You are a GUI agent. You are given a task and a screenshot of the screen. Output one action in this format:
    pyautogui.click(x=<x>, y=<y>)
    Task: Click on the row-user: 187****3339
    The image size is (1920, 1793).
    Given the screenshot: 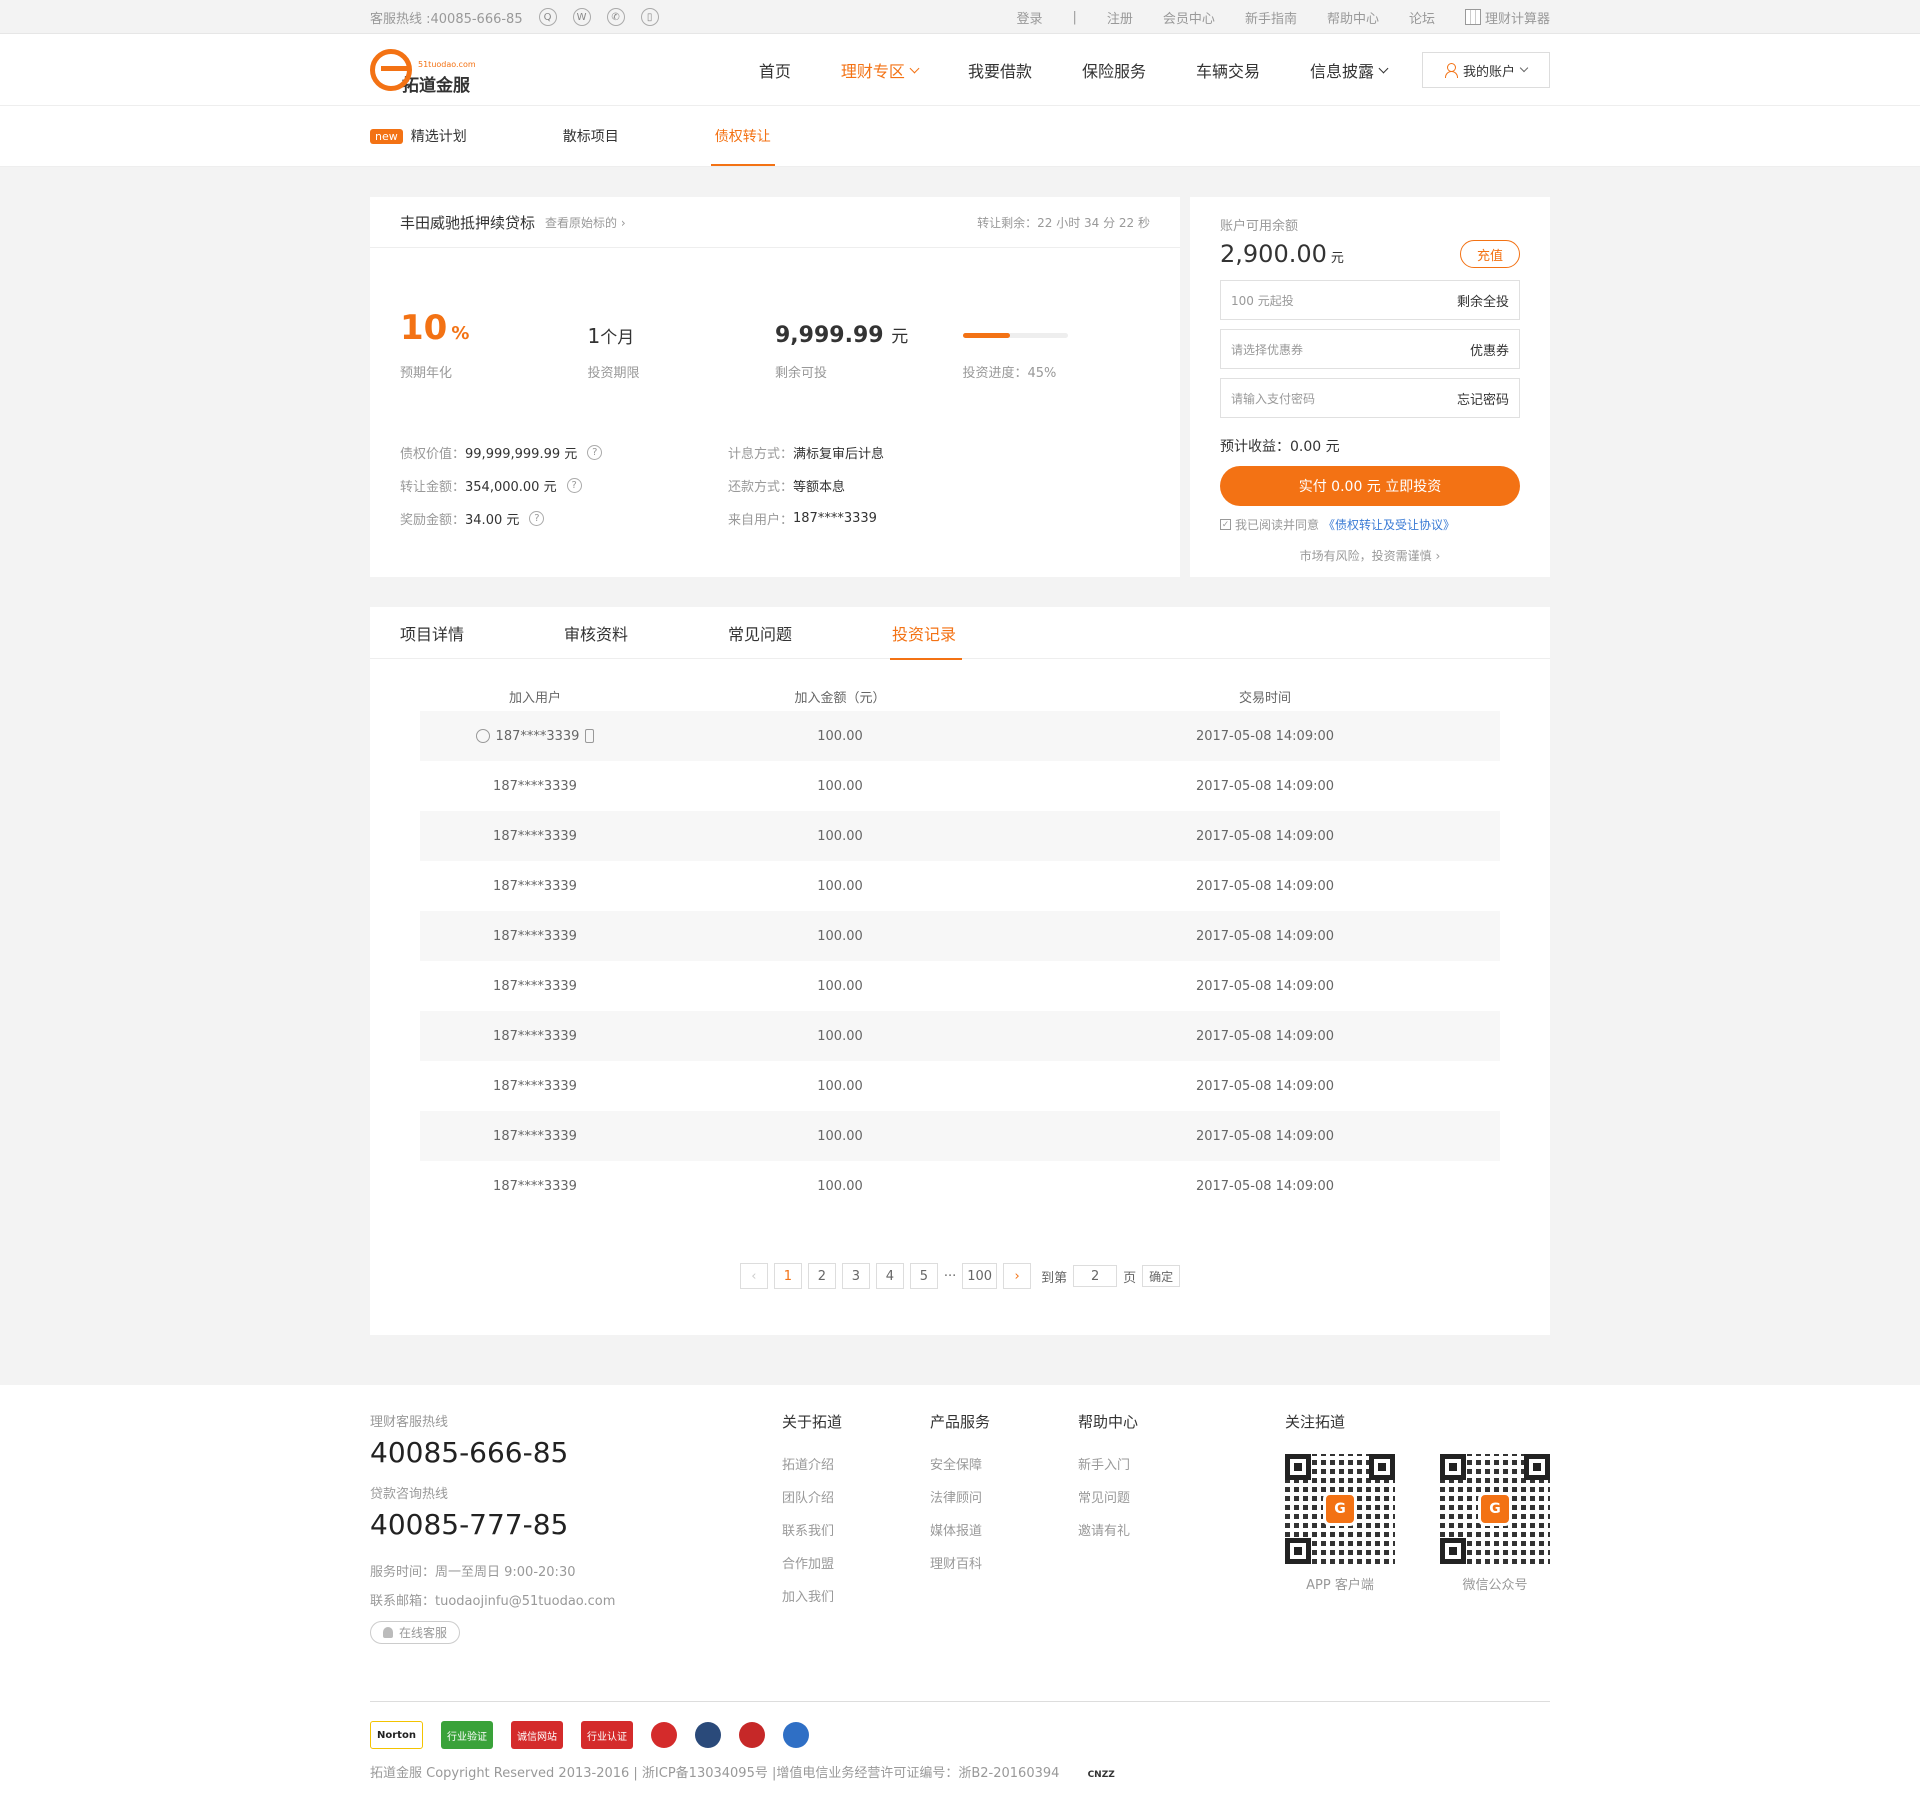 What is the action you would take?
    pyautogui.click(x=535, y=936)
    